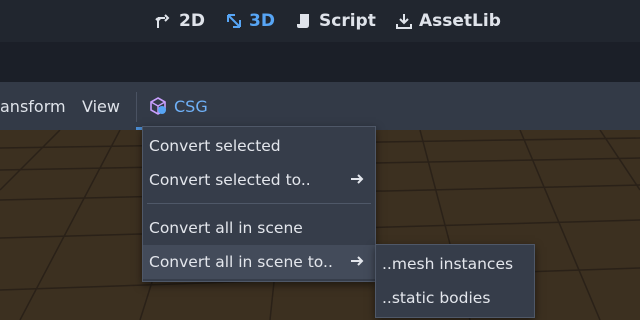  Describe the element at coordinates (230, 180) in the screenshot. I see `menu-item-label: Convert selected to..` at that location.